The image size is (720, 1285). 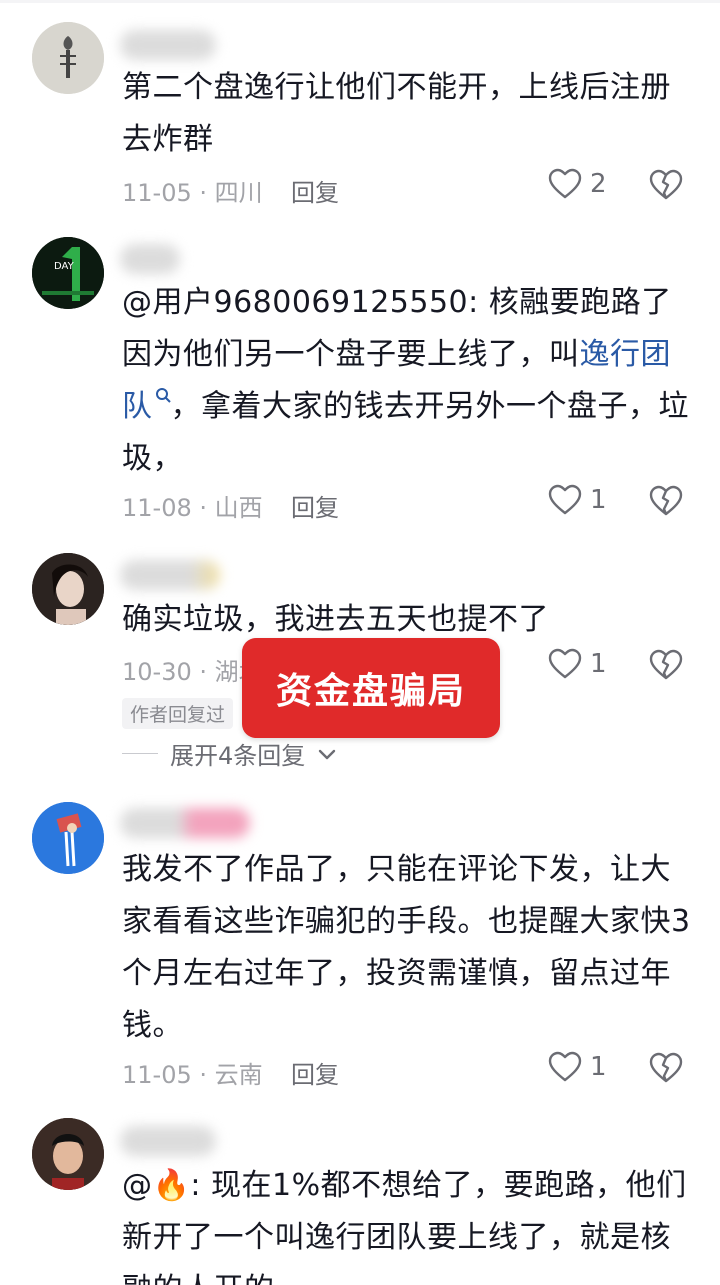 What do you see at coordinates (327, 754) in the screenshot?
I see `chevron-down-icon` at bounding box center [327, 754].